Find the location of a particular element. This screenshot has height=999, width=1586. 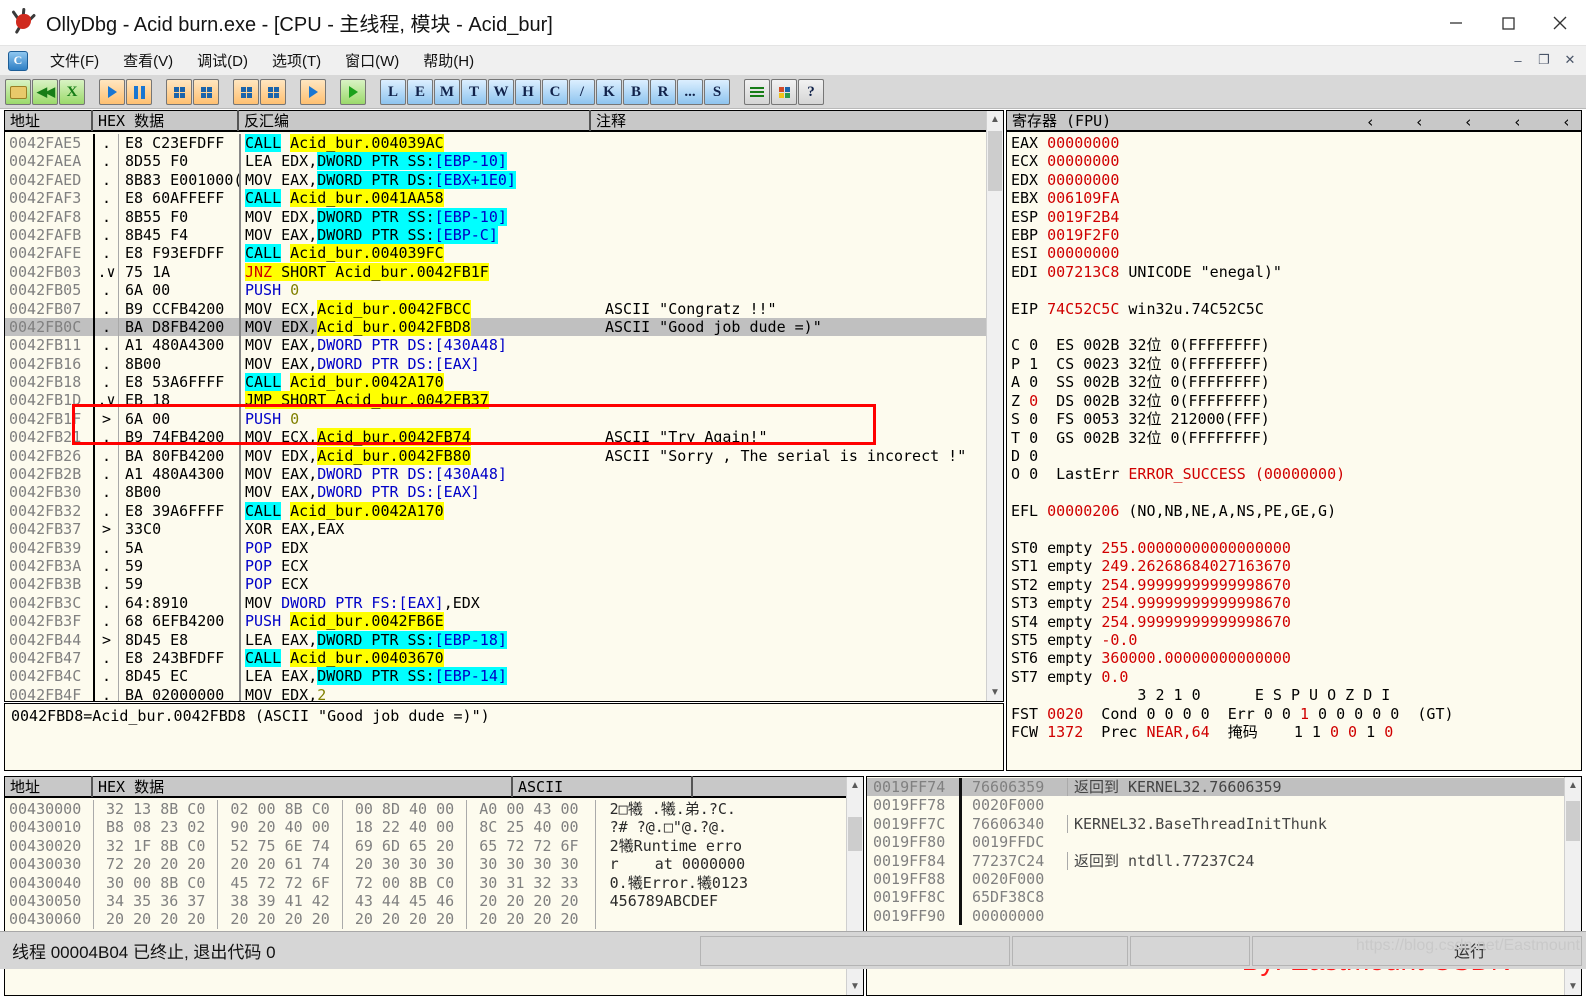

toolbar-trace-over-icon is located at coordinates (273, 92).